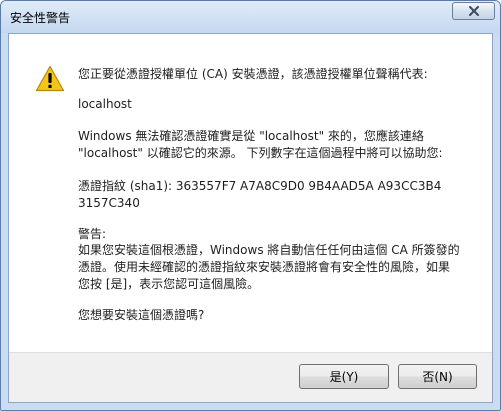 The image size is (501, 411). I want to click on validate-text-line2: "localhost" 以確認它的來源。 下列數字在這個過程中將可以協助您:, so click(260, 153).